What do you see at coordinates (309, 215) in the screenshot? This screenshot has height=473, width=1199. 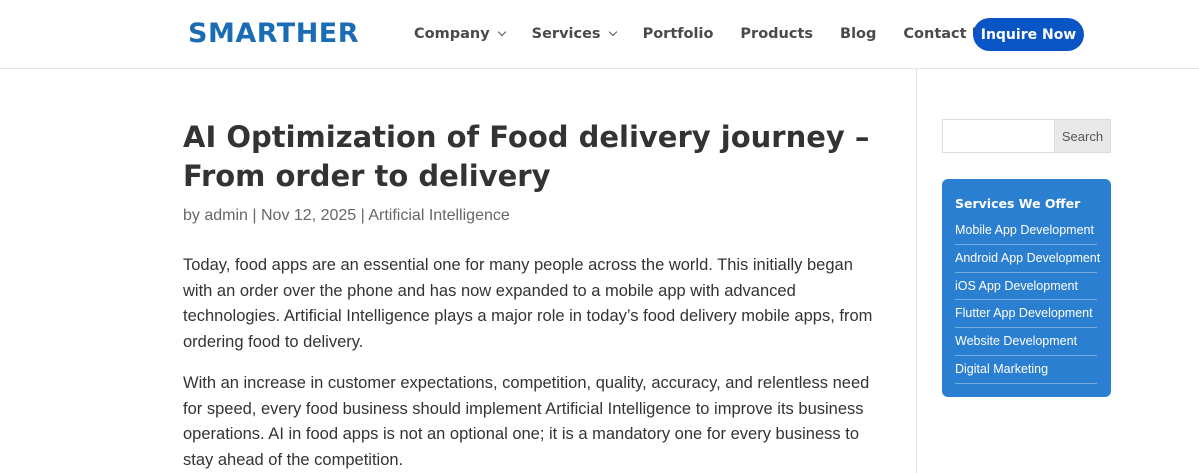 I see `post-date: Nov 12, 2025` at bounding box center [309, 215].